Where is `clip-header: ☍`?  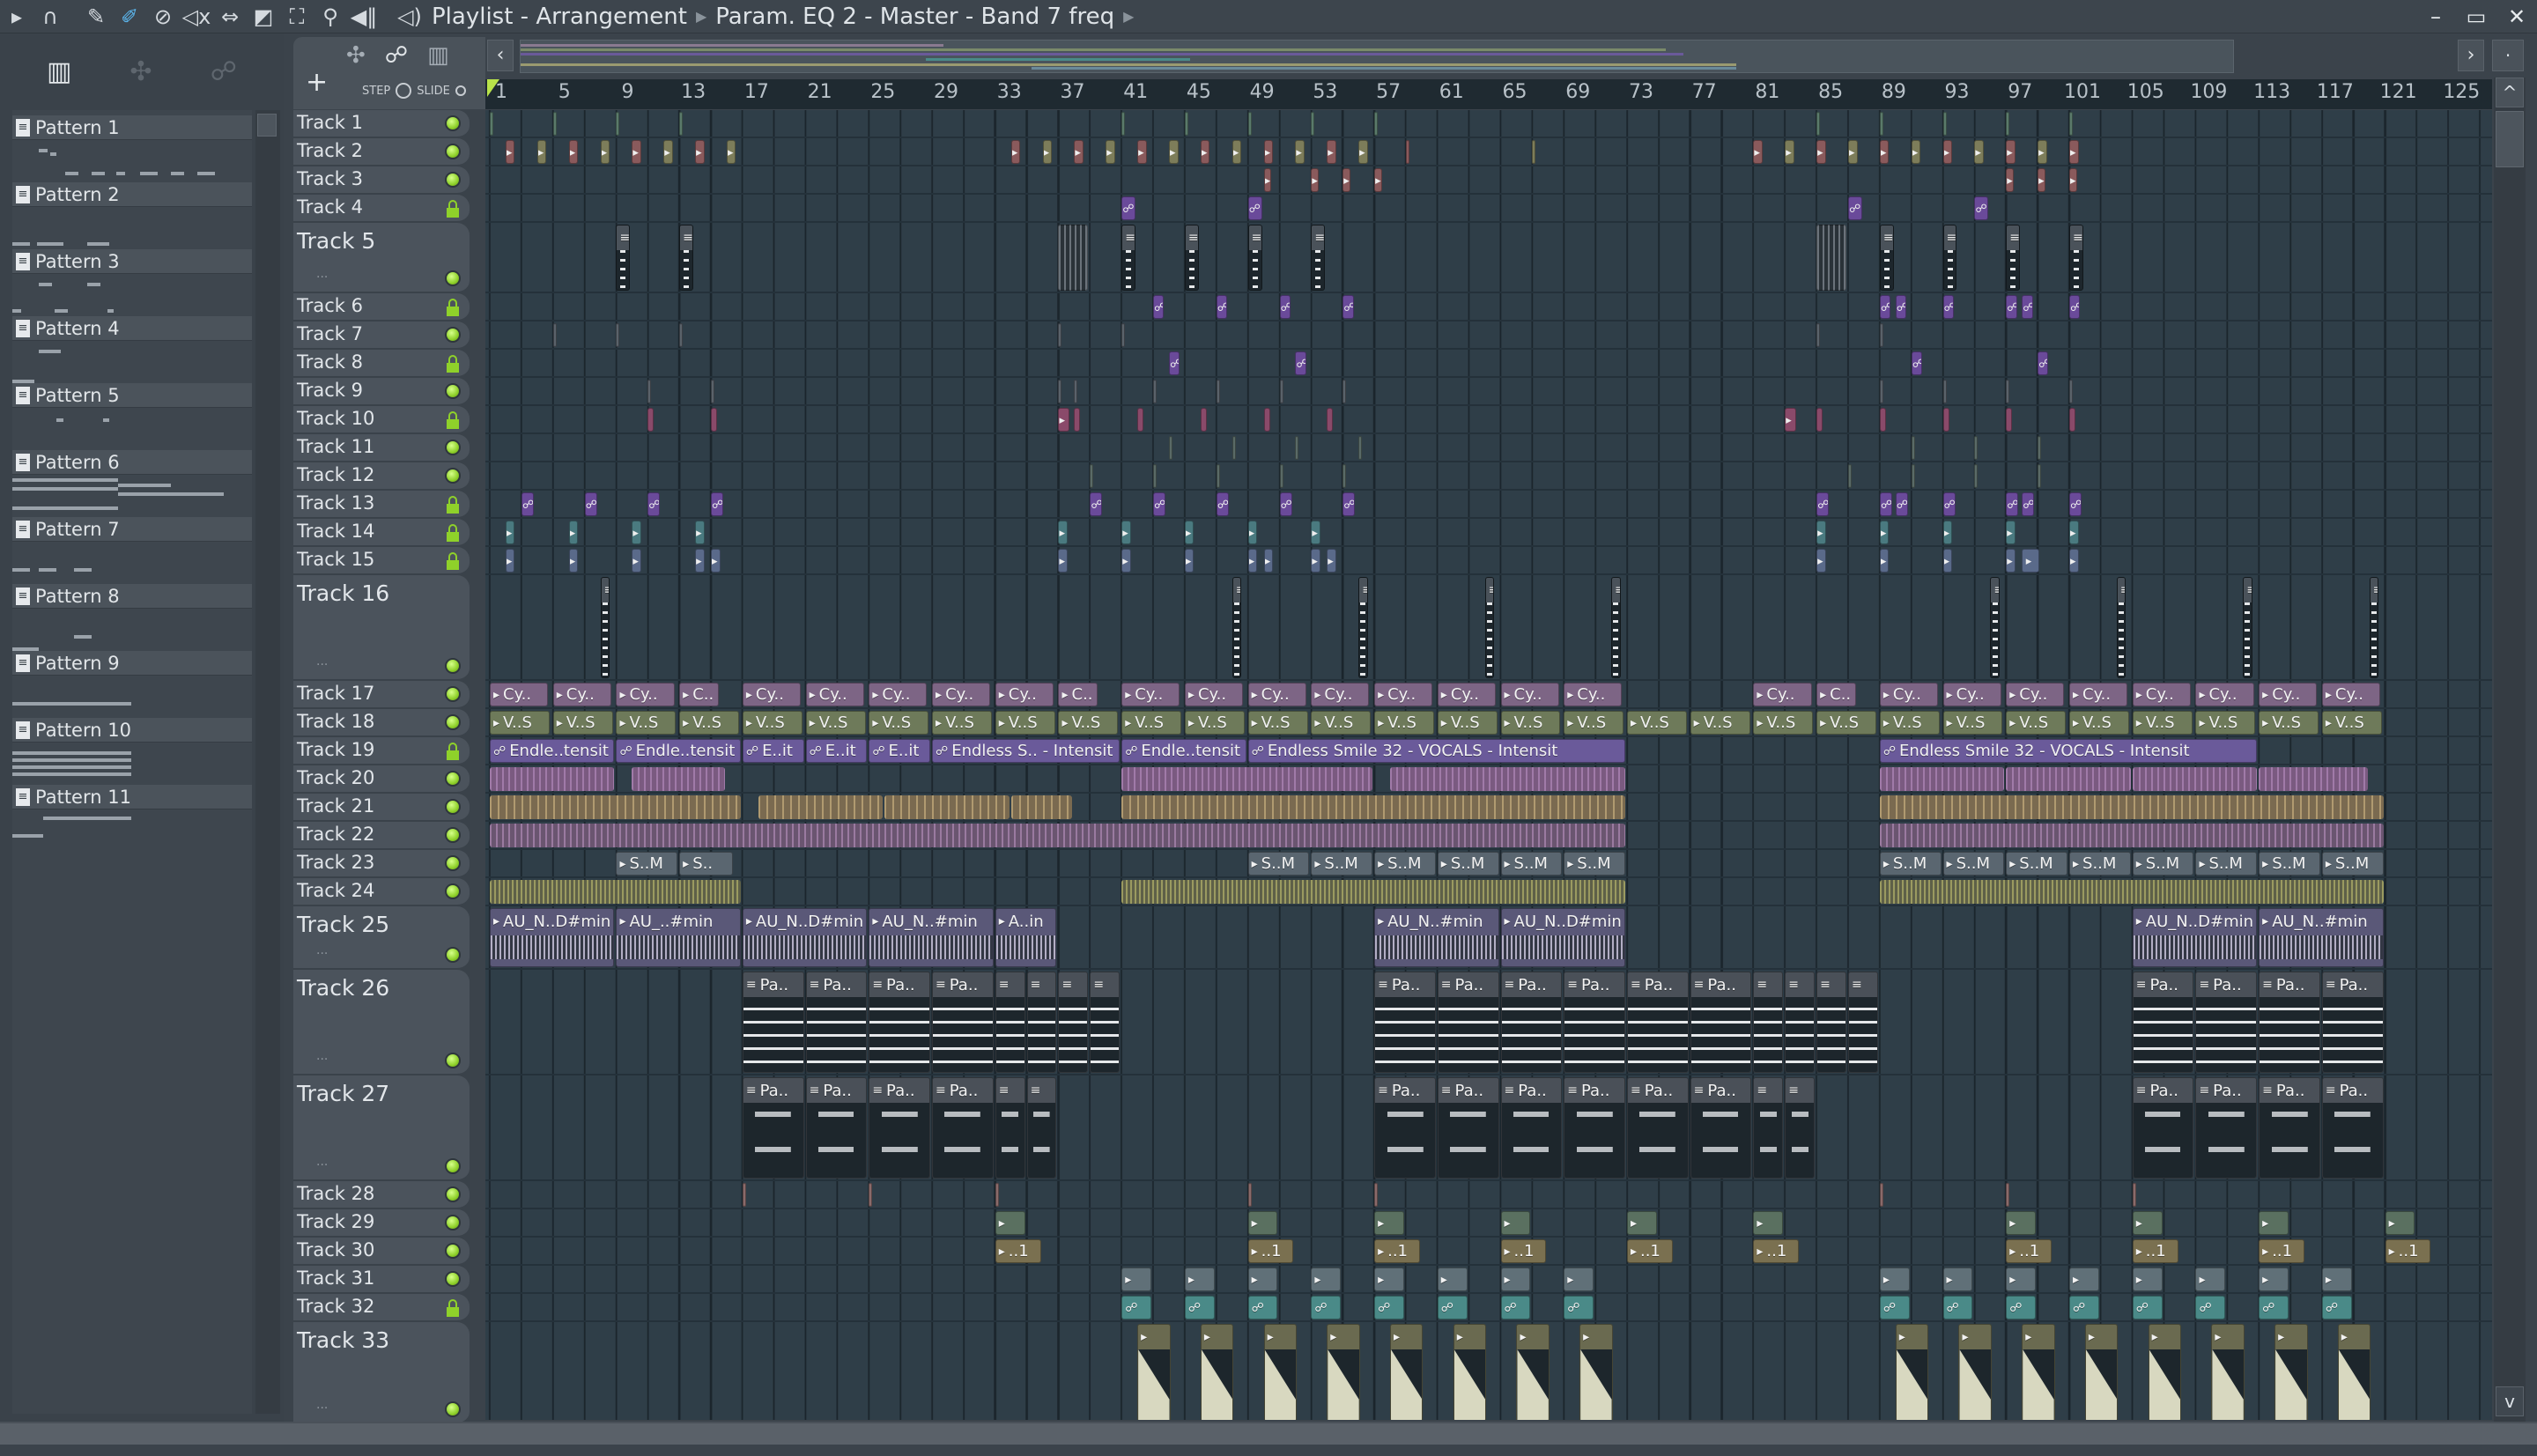
clip-header: ☍ is located at coordinates (2021, 1308).